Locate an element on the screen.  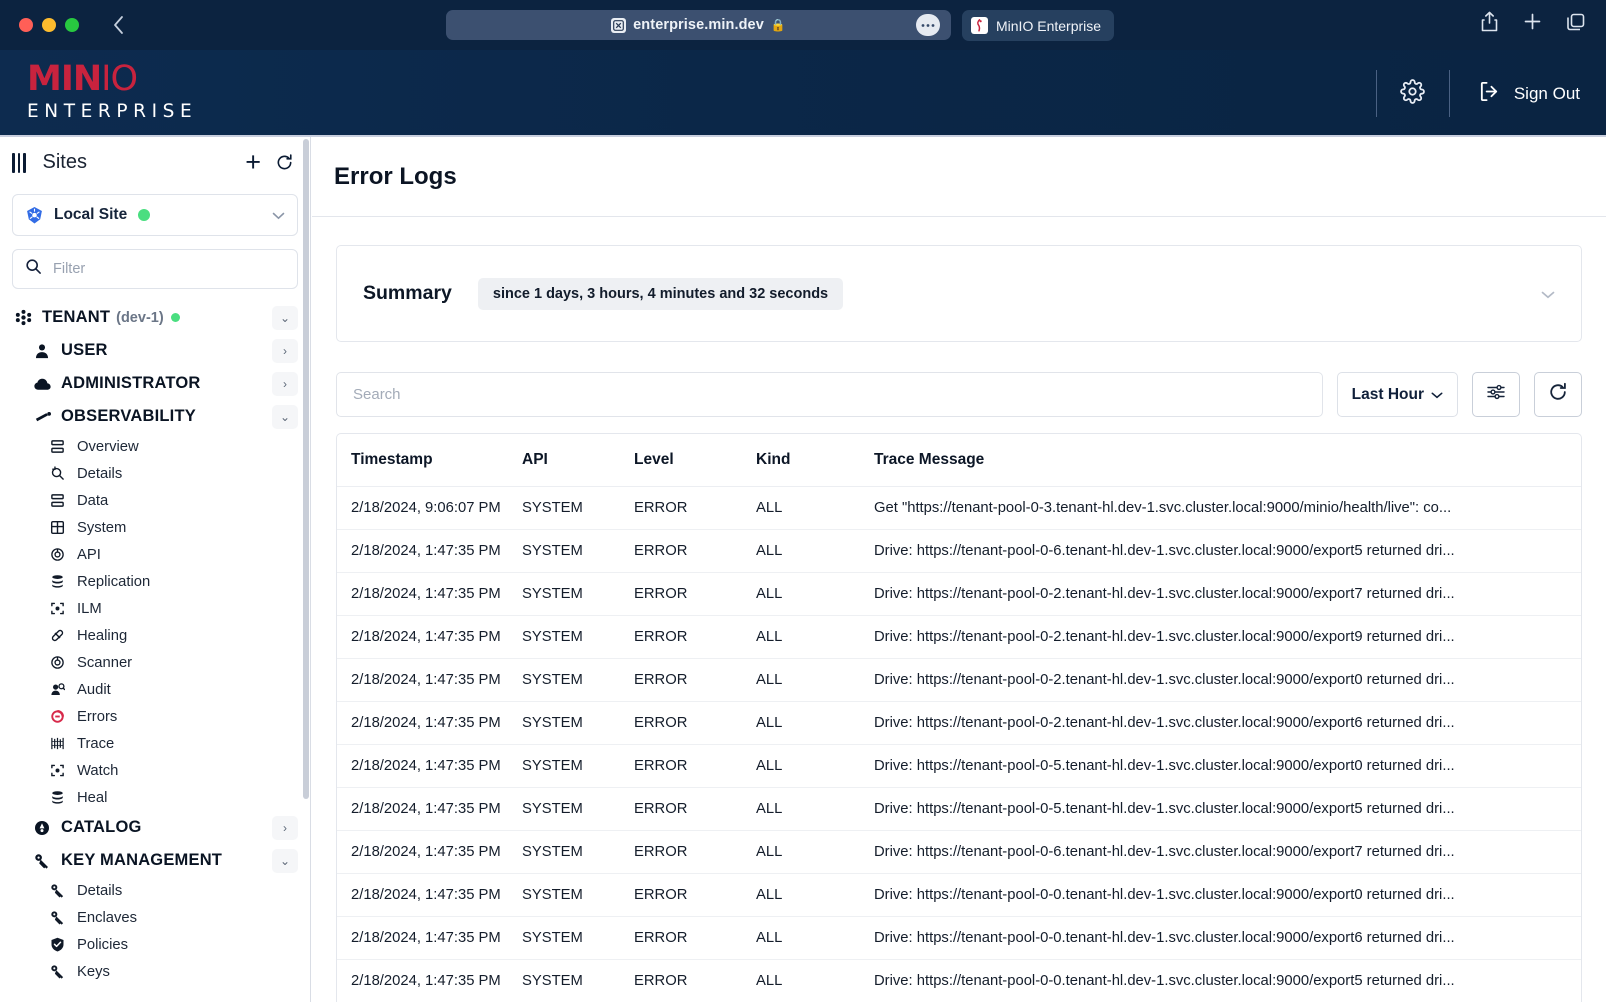
share-icon is located at coordinates (1489, 24).